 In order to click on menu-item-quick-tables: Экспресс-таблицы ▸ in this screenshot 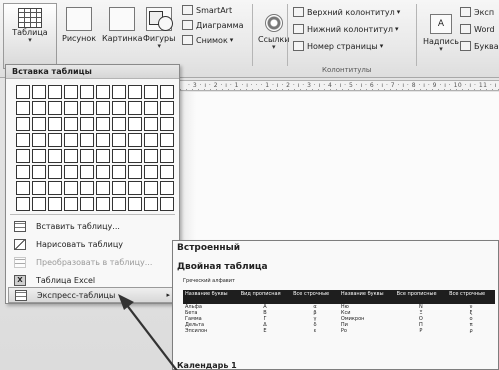, I will do `click(92, 295)`.